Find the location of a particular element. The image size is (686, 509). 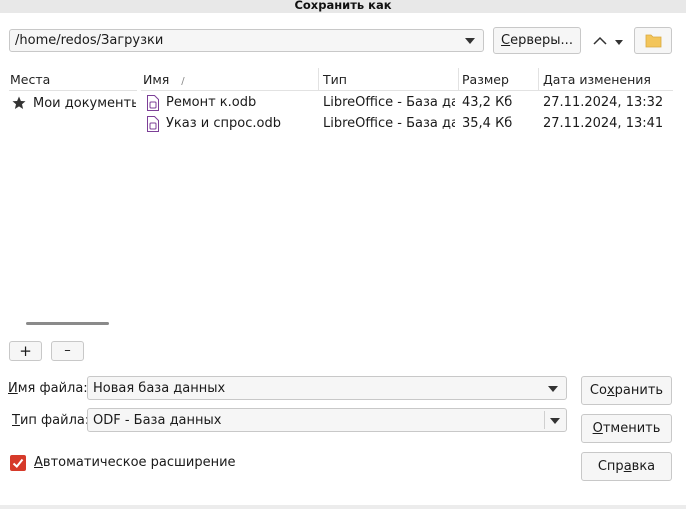

filename-label-text: мя файла: is located at coordinates (52, 388).